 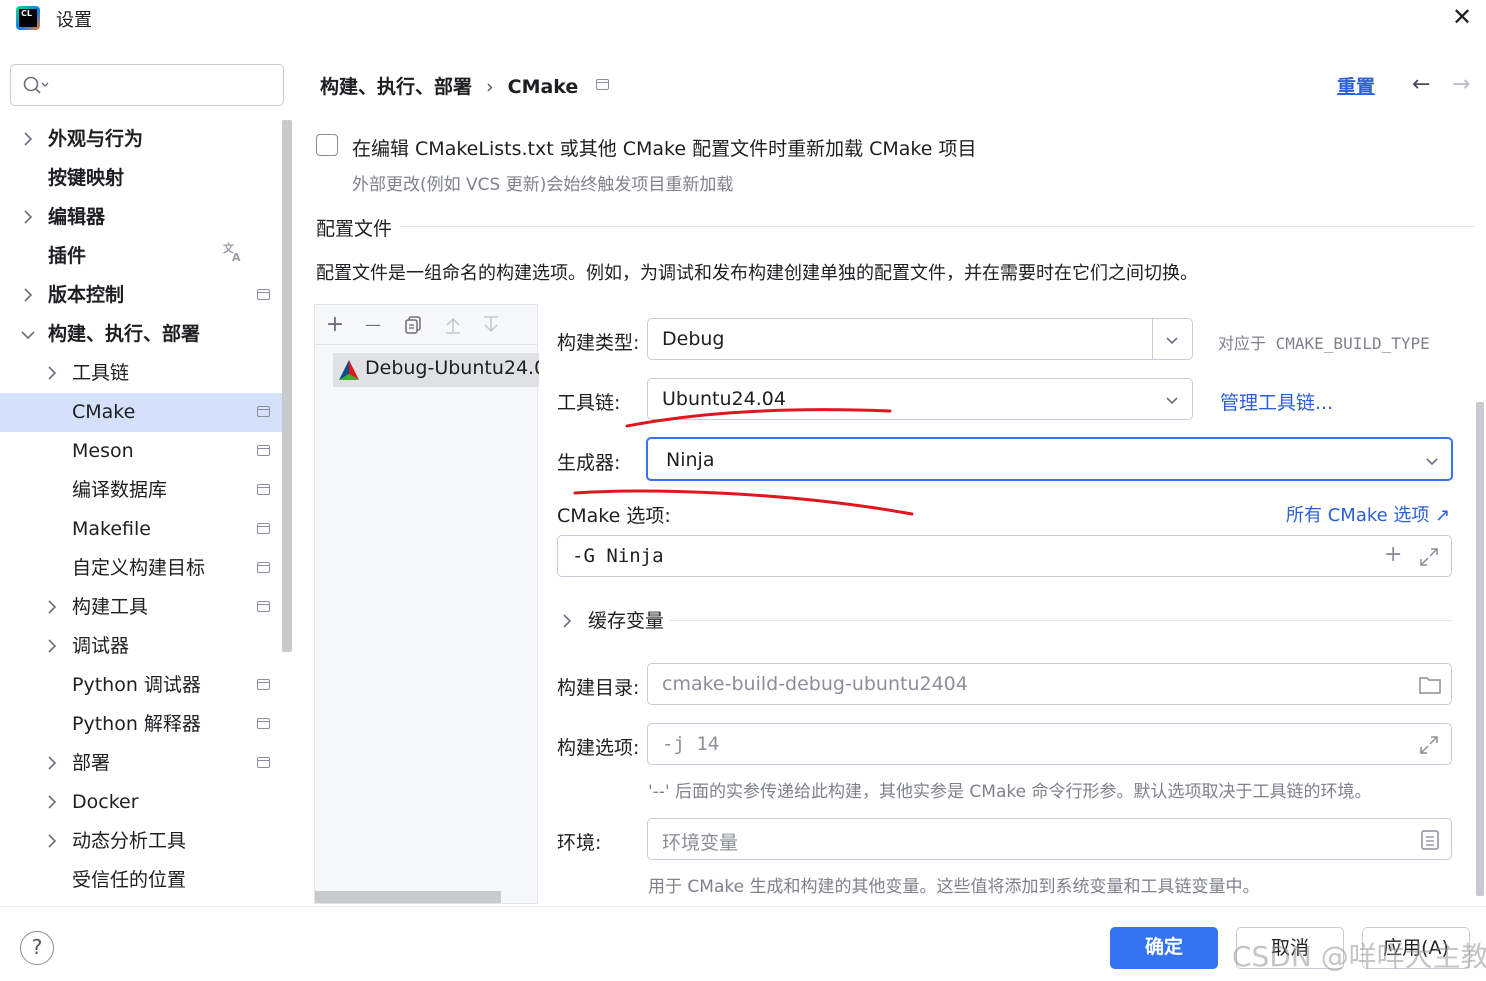 I want to click on build-options-value: -j 14, so click(x=690, y=744).